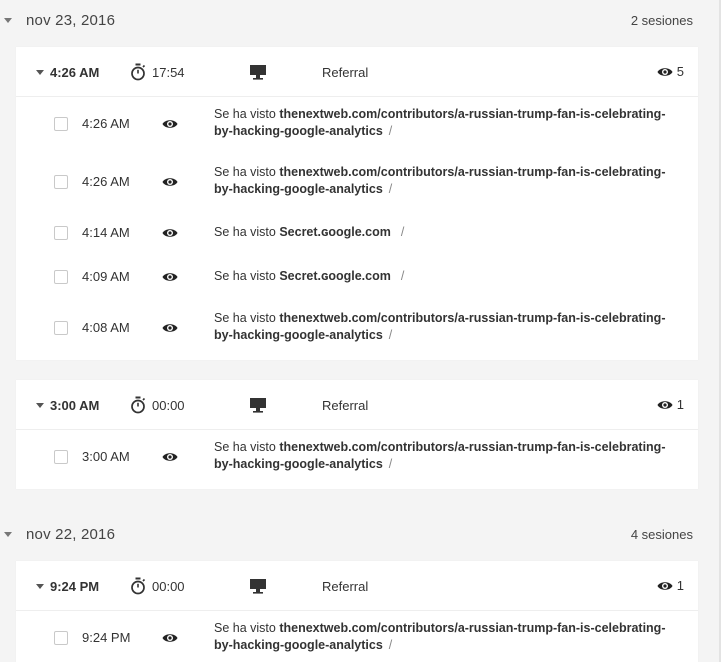 This screenshot has height=662, width=721. I want to click on session-header: 4:26 AM 17:54 Referral 5, so click(357, 72).